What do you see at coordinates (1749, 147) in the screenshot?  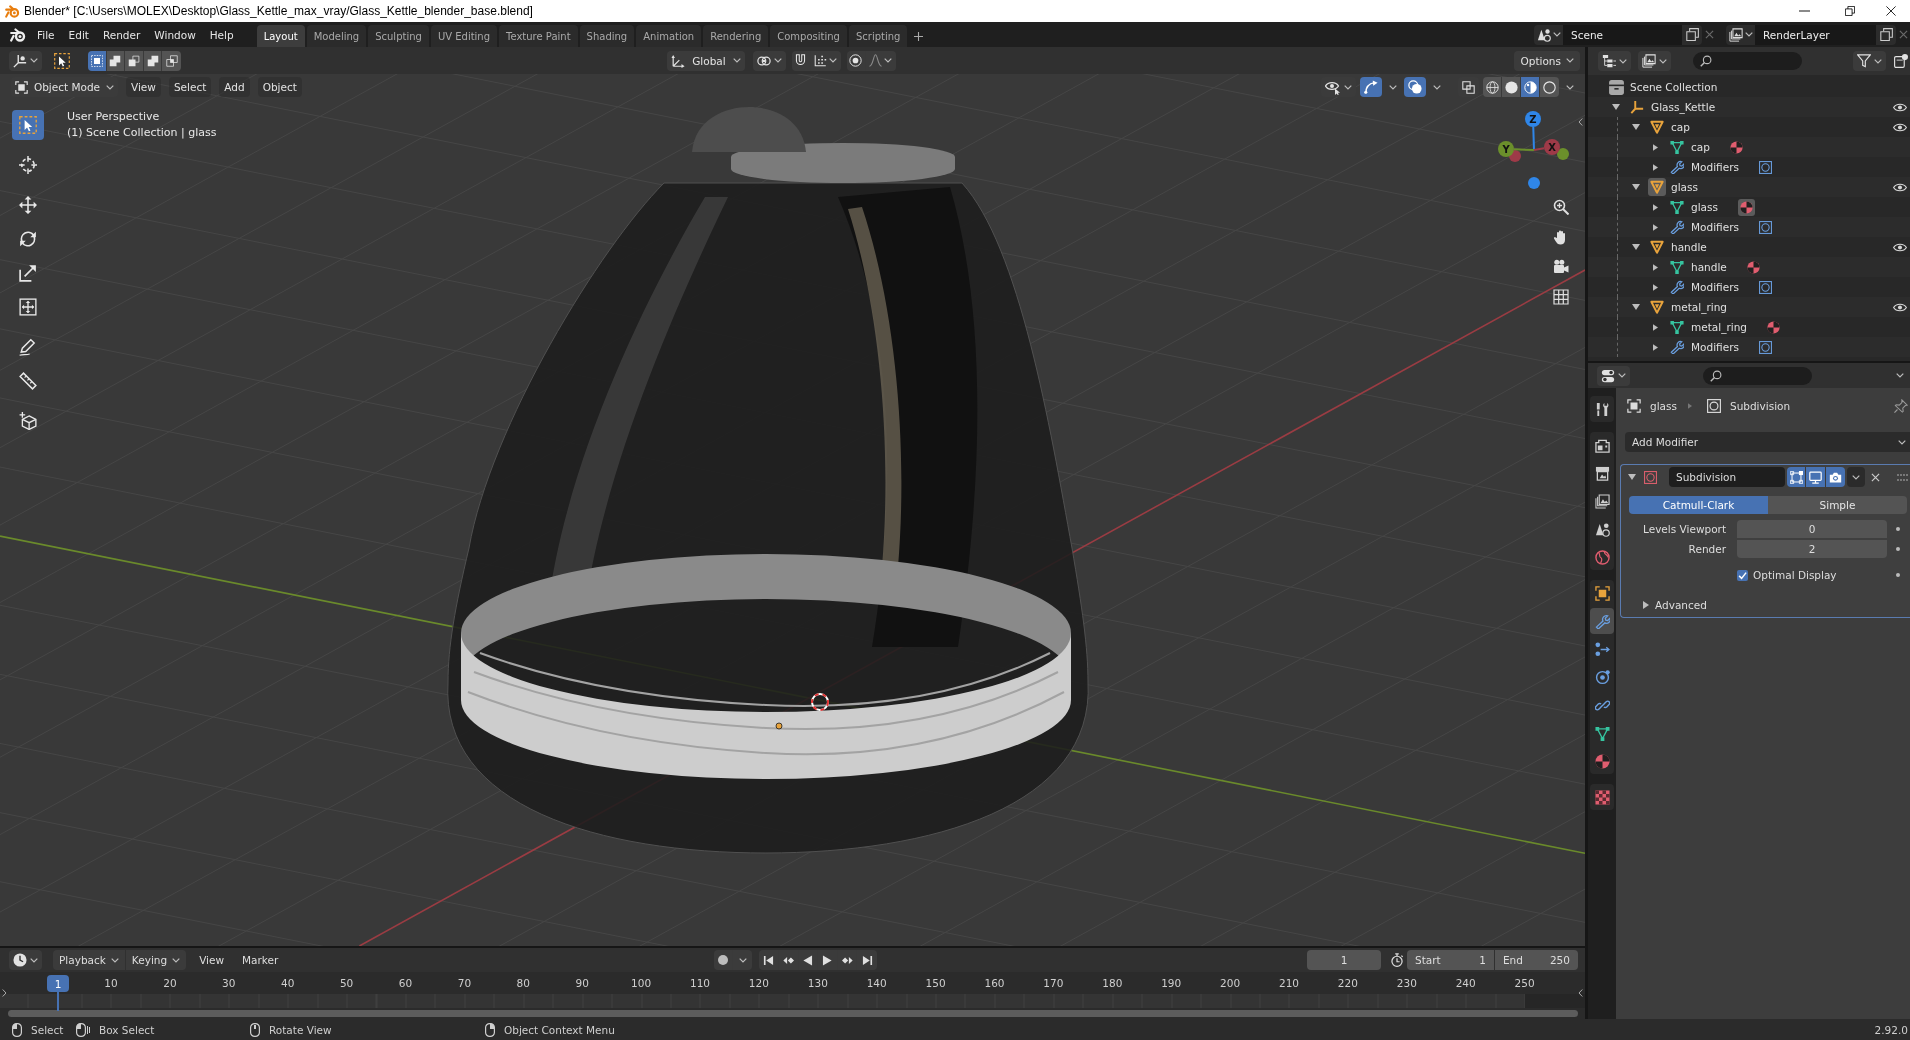 I see `outliner-item: cap` at bounding box center [1749, 147].